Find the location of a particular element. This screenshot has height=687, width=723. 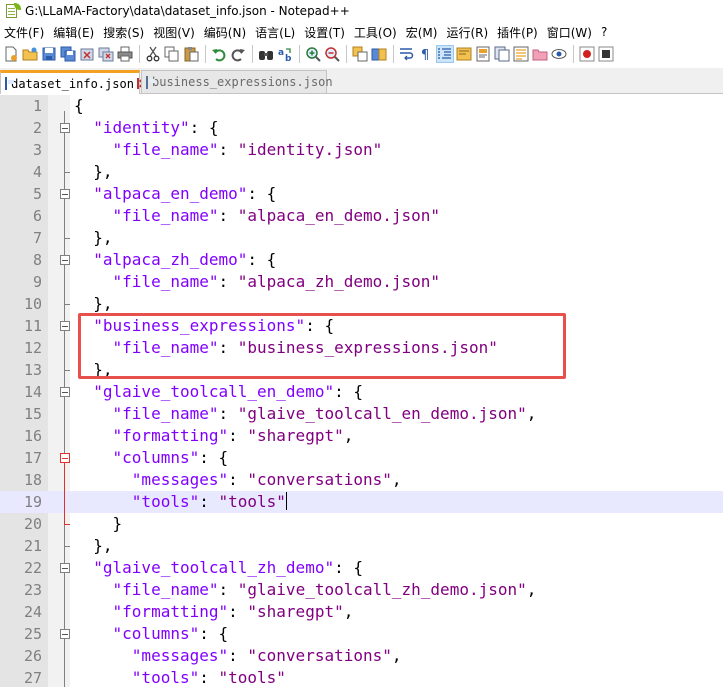

code-line: 6 "file_name": "alpaca_en_demo.json" is located at coordinates (361, 216).